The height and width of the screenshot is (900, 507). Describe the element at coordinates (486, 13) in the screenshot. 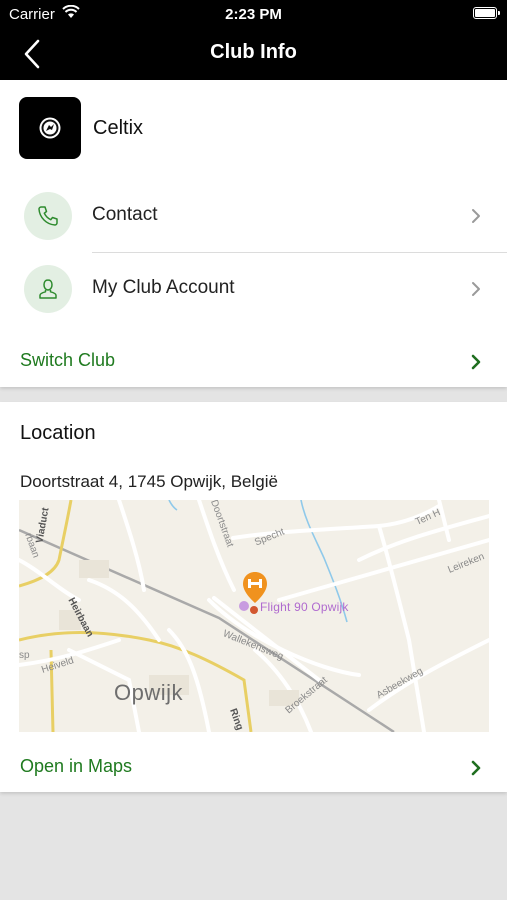

I see `battery-icon` at that location.